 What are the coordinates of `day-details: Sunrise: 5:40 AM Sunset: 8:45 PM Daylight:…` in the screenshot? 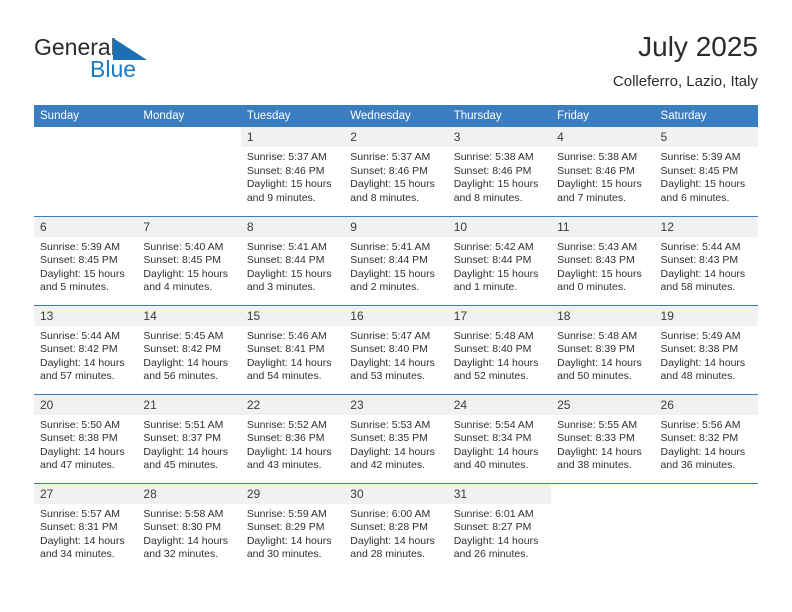 It's located at (188, 266).